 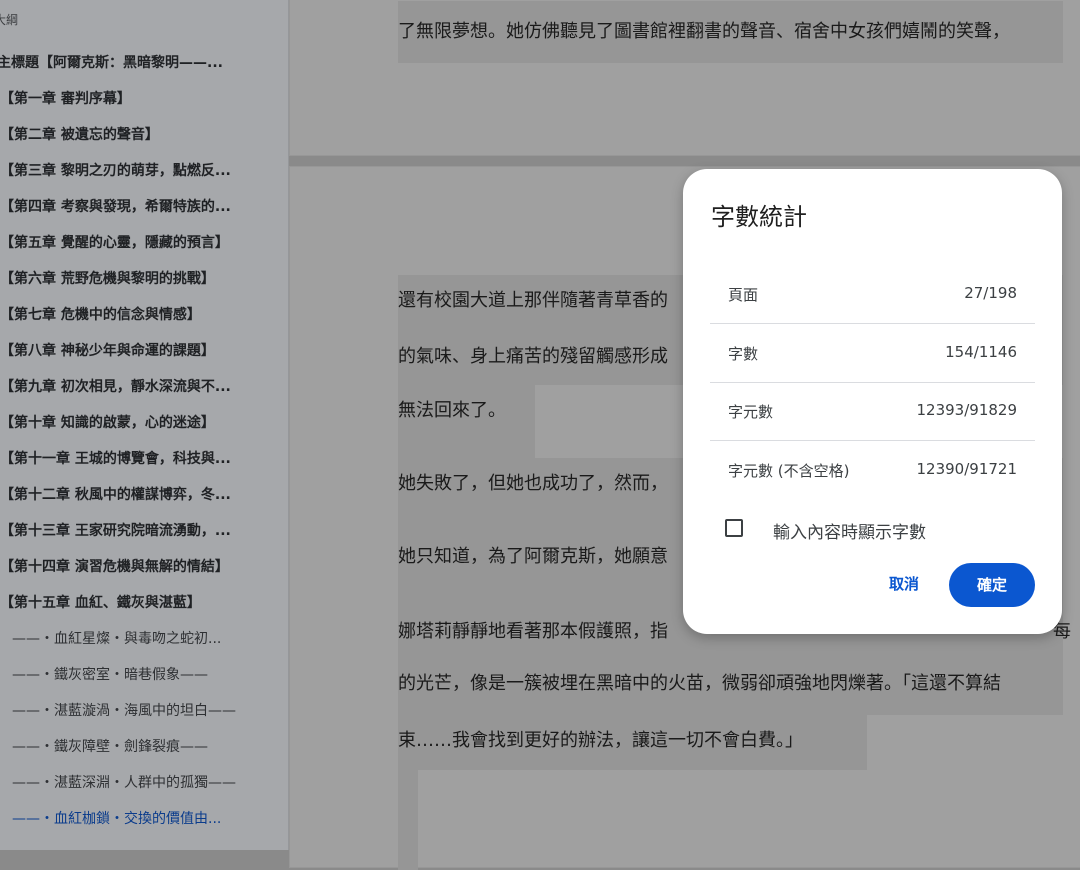 I want to click on outline-item-chapter: 【第六章 荒野危機與黎明的挑戰】, so click(x=144, y=279).